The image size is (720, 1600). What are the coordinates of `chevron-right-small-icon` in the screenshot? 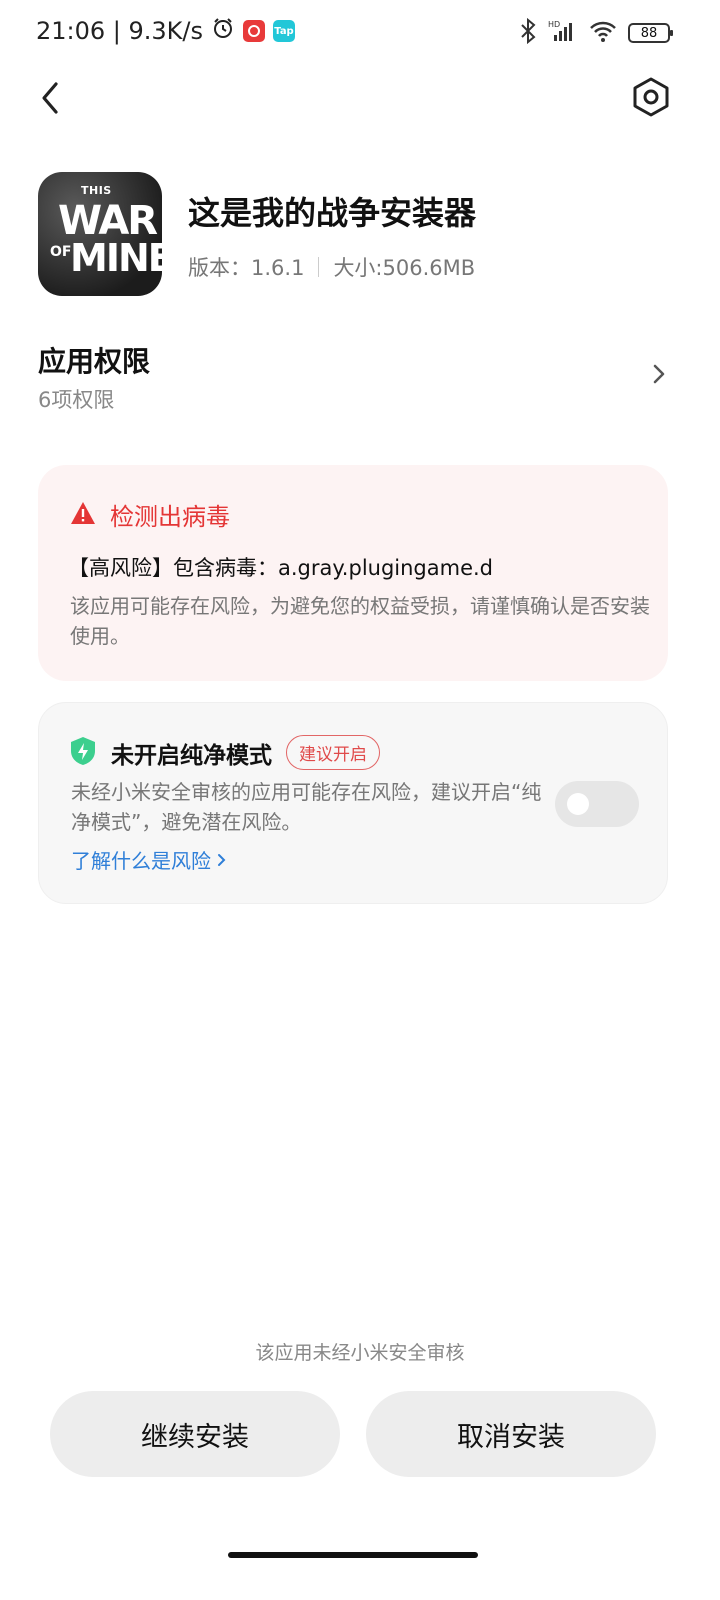 It's located at (222, 861).